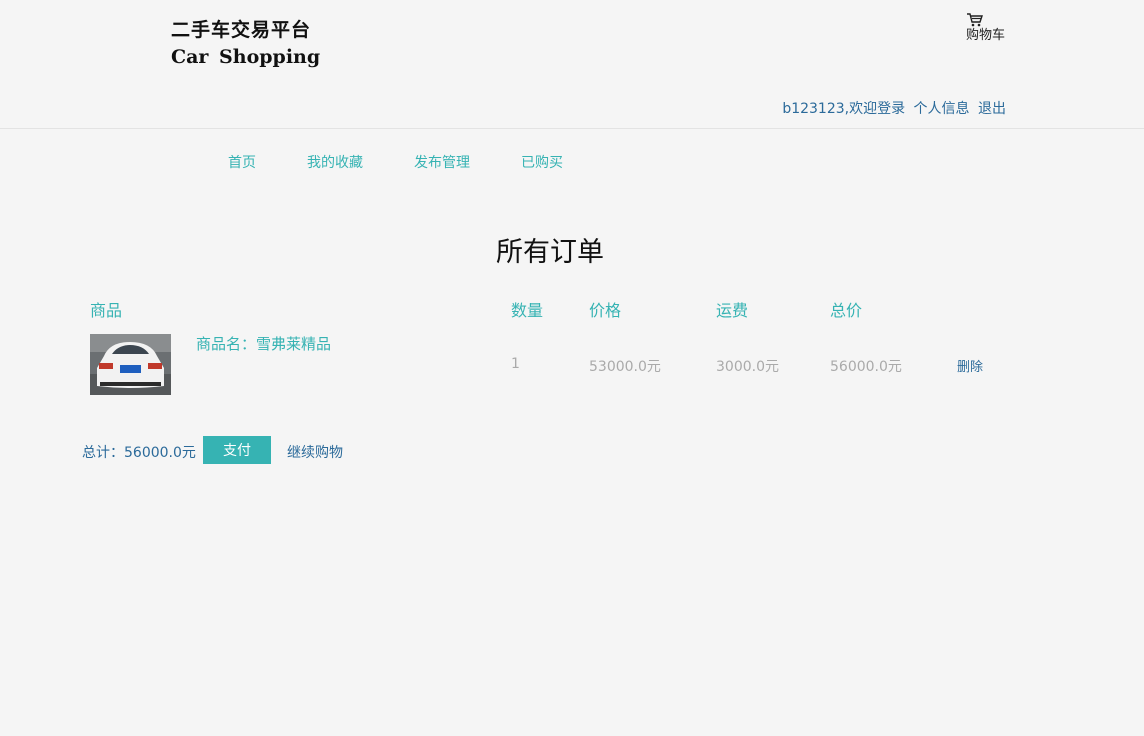 This screenshot has height=736, width=1144. I want to click on profile-link: 个人信息, so click(942, 109).